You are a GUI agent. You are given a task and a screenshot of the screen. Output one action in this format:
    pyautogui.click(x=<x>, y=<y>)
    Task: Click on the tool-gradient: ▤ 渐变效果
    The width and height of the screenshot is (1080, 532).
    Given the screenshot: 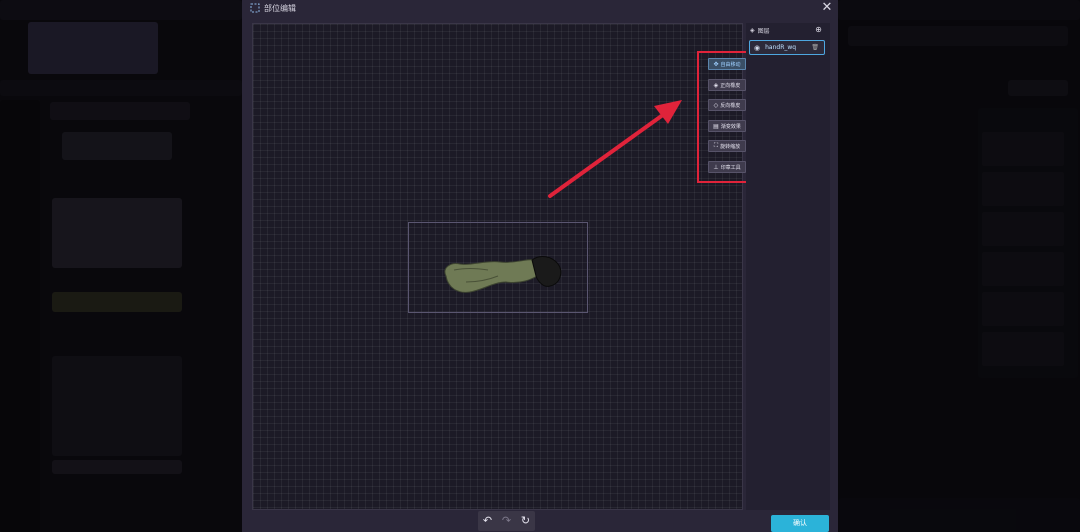 What is the action you would take?
    pyautogui.click(x=727, y=126)
    